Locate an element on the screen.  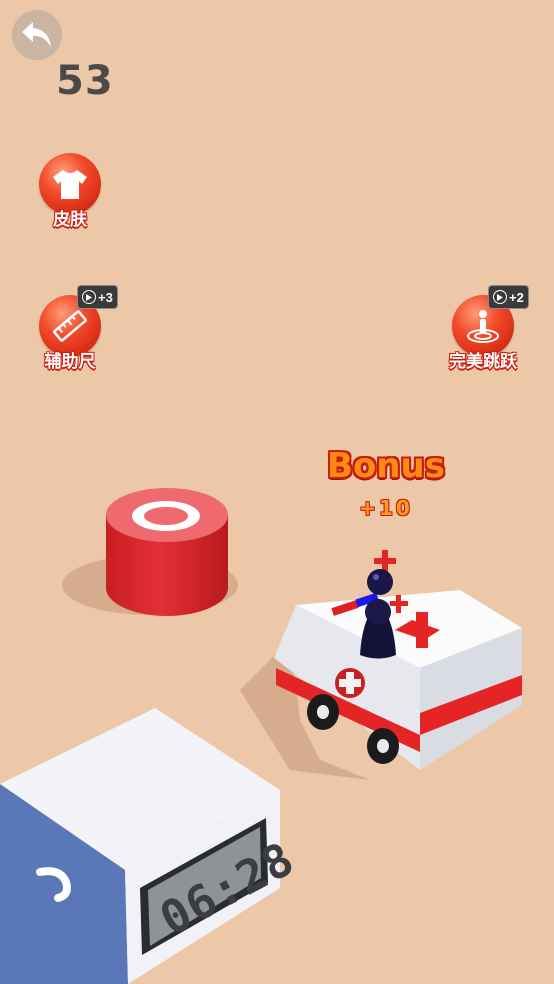
bonus-title: Bonus is located at coordinates (386, 466).